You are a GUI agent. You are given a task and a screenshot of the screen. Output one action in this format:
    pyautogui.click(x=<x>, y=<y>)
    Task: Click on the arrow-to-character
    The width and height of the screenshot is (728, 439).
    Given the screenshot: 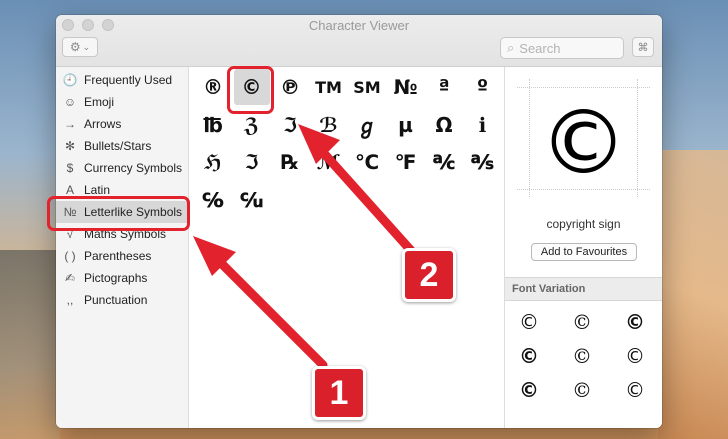 What is the action you would take?
    pyautogui.click(x=363, y=197)
    